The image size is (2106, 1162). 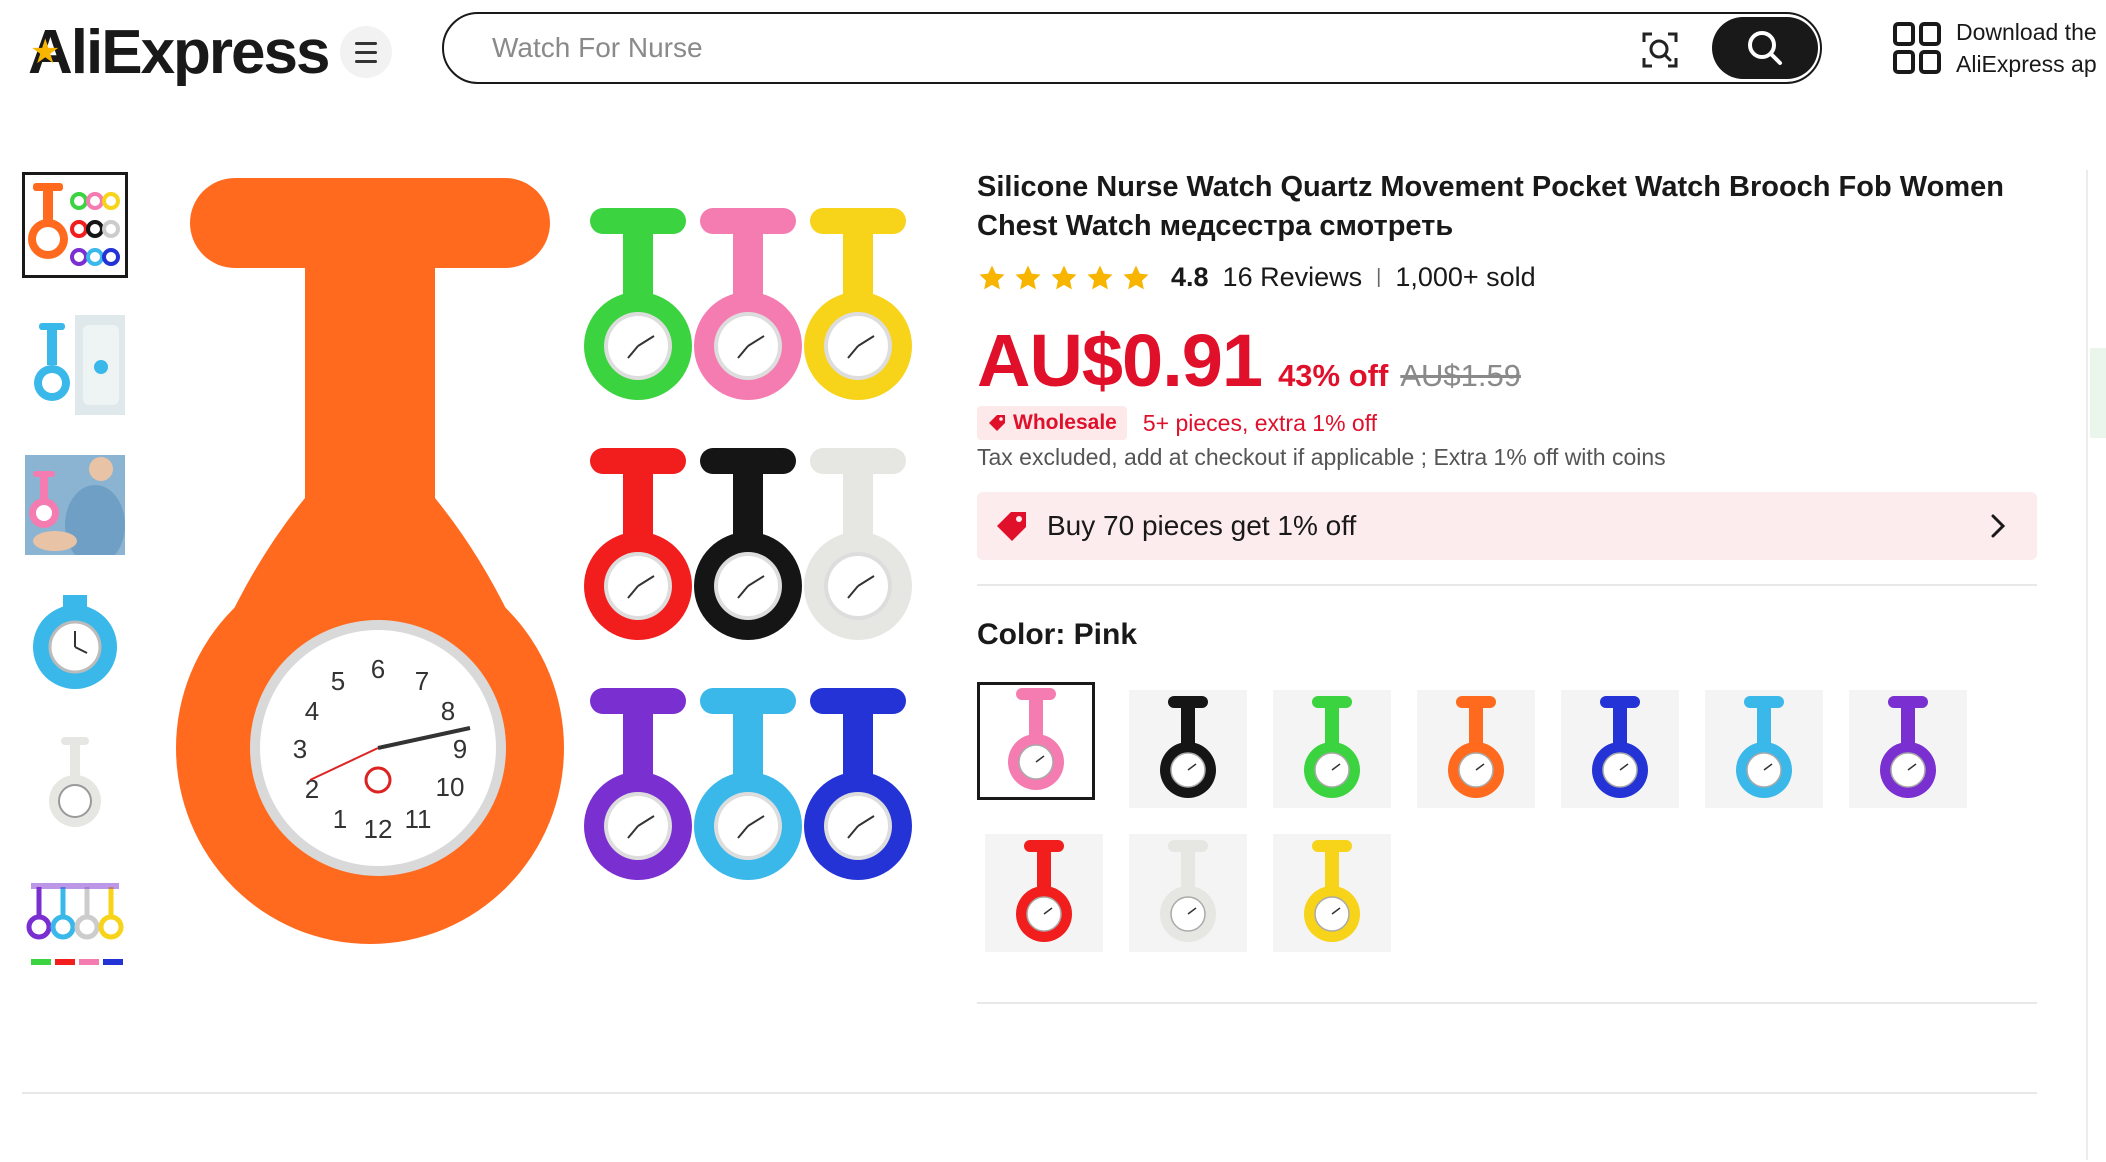 I want to click on thumbnail-list, so click(x=75, y=592).